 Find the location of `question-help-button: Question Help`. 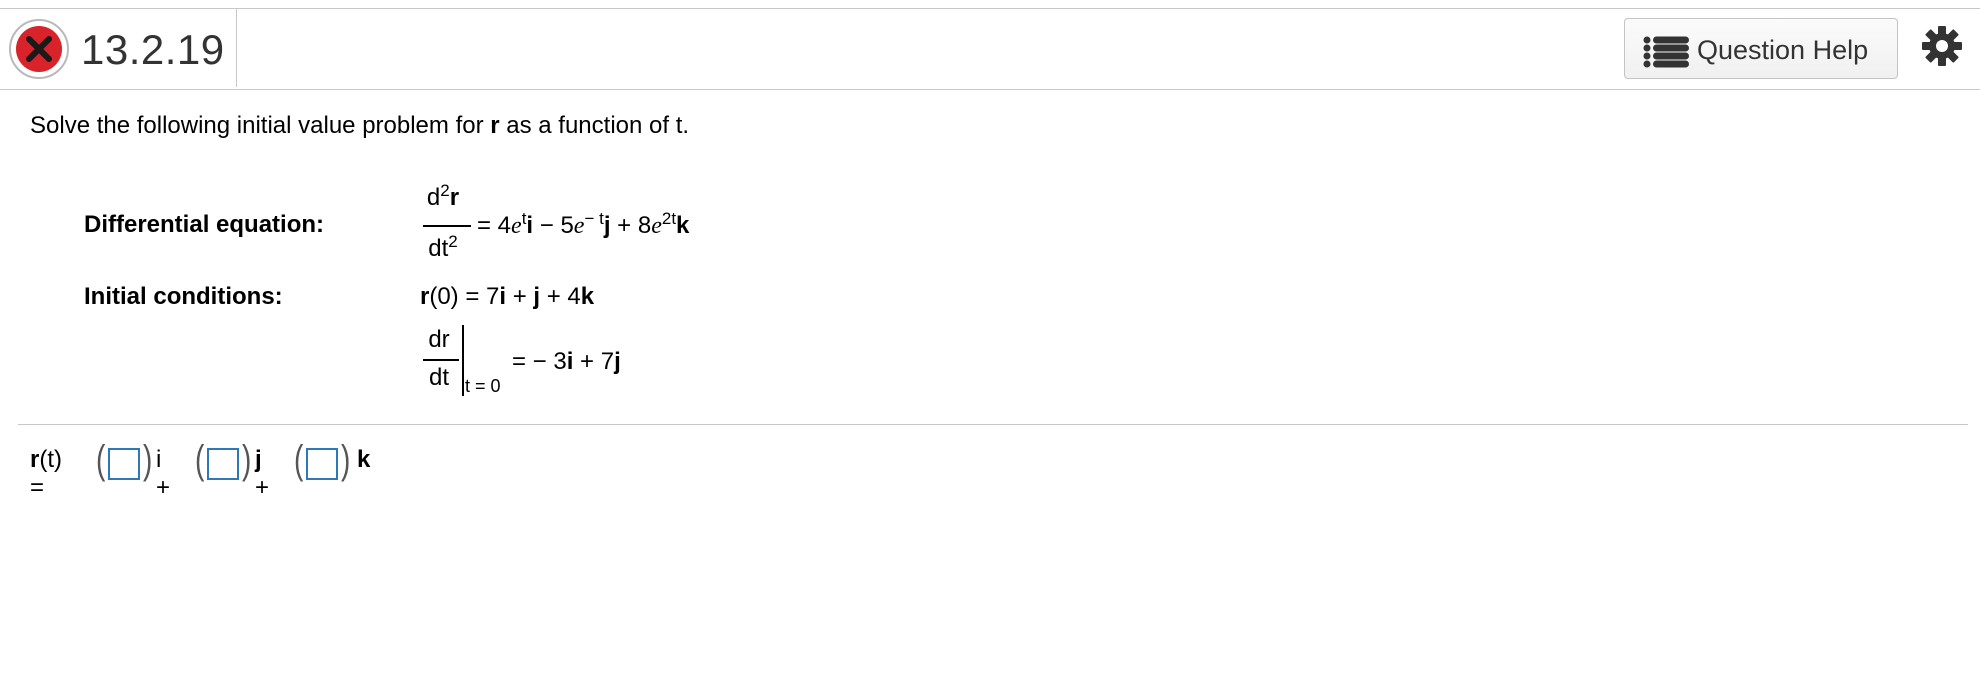

question-help-button: Question Help is located at coordinates (1761, 48).